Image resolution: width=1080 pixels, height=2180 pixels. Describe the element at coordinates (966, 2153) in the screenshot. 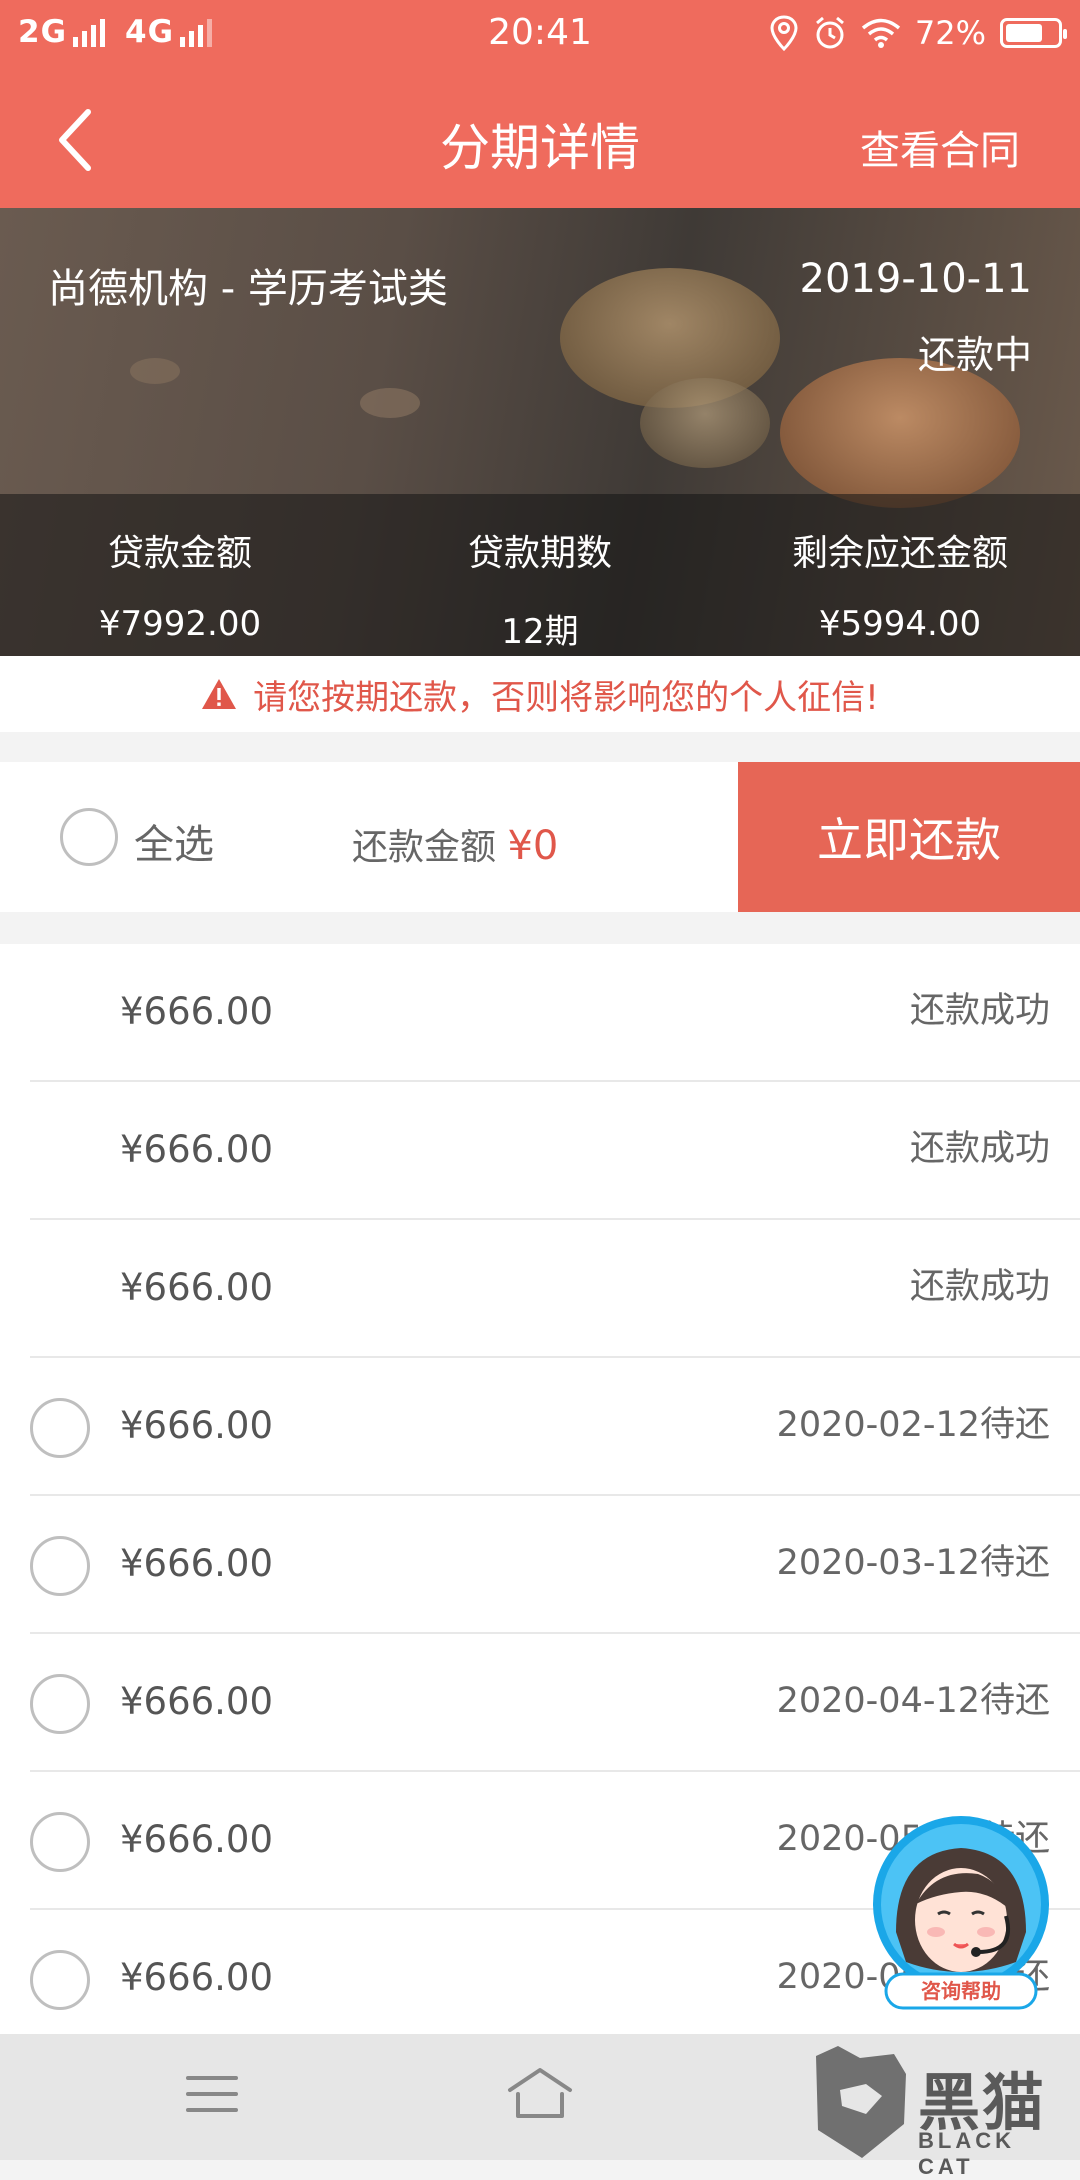

I see `watermark-subtext: BLACK CAT` at that location.